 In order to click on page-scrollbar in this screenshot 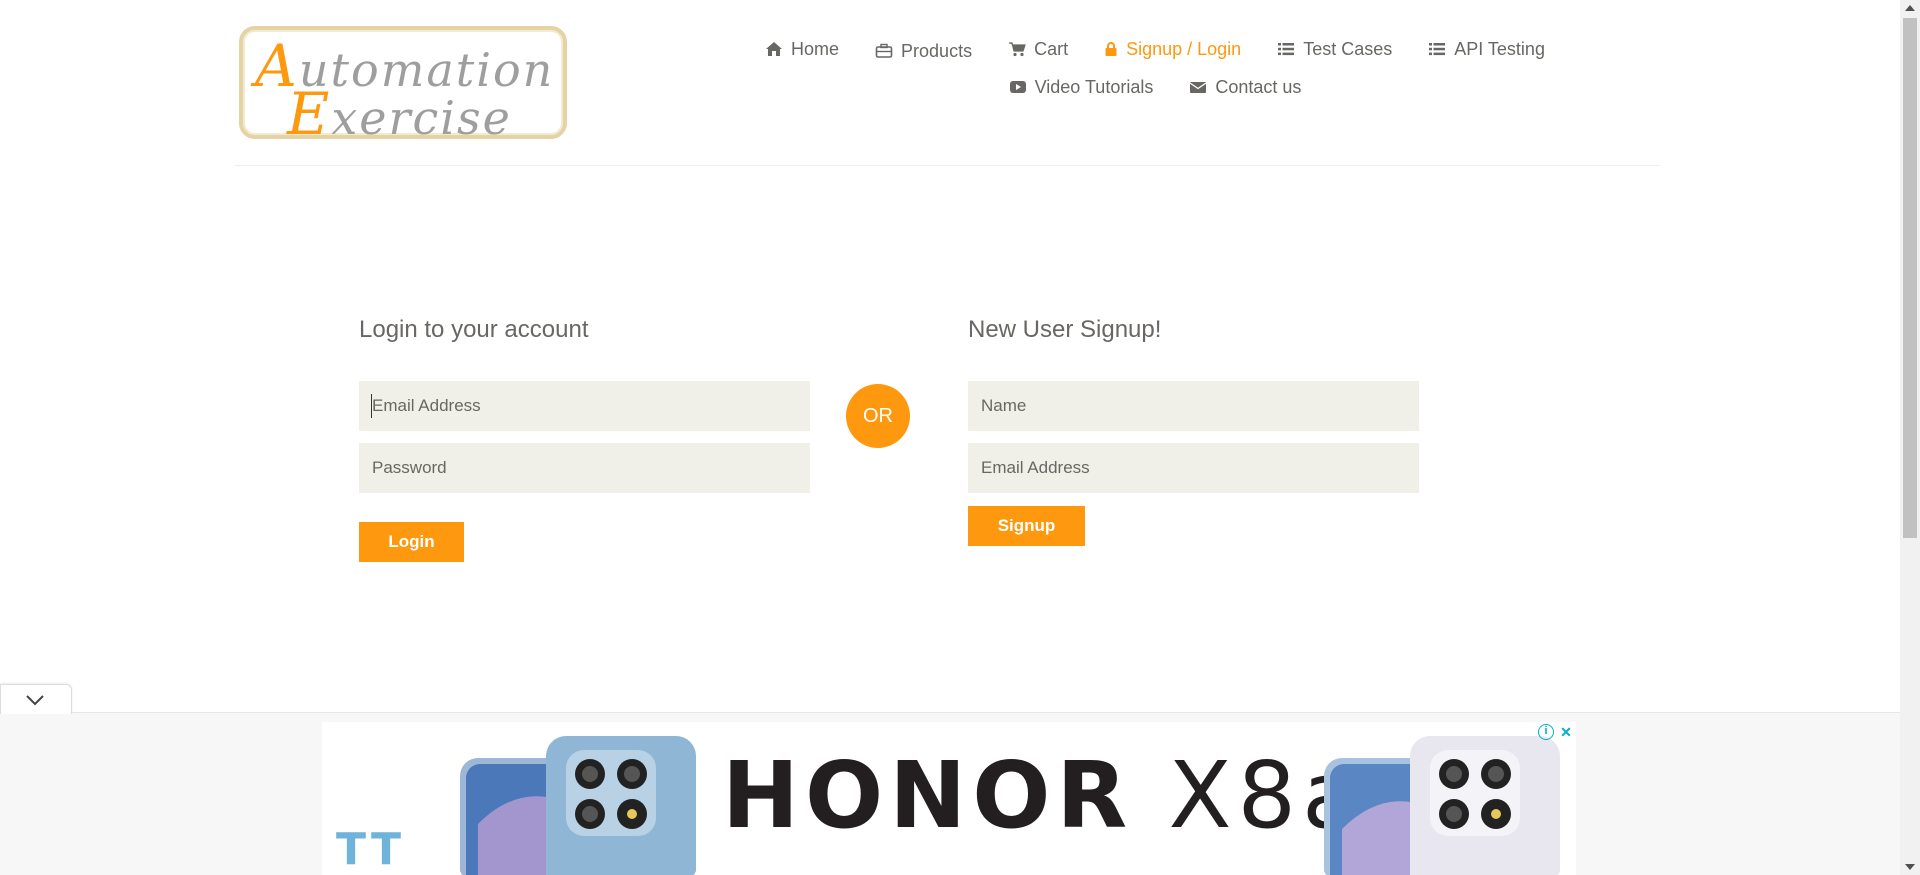, I will do `click(1910, 437)`.